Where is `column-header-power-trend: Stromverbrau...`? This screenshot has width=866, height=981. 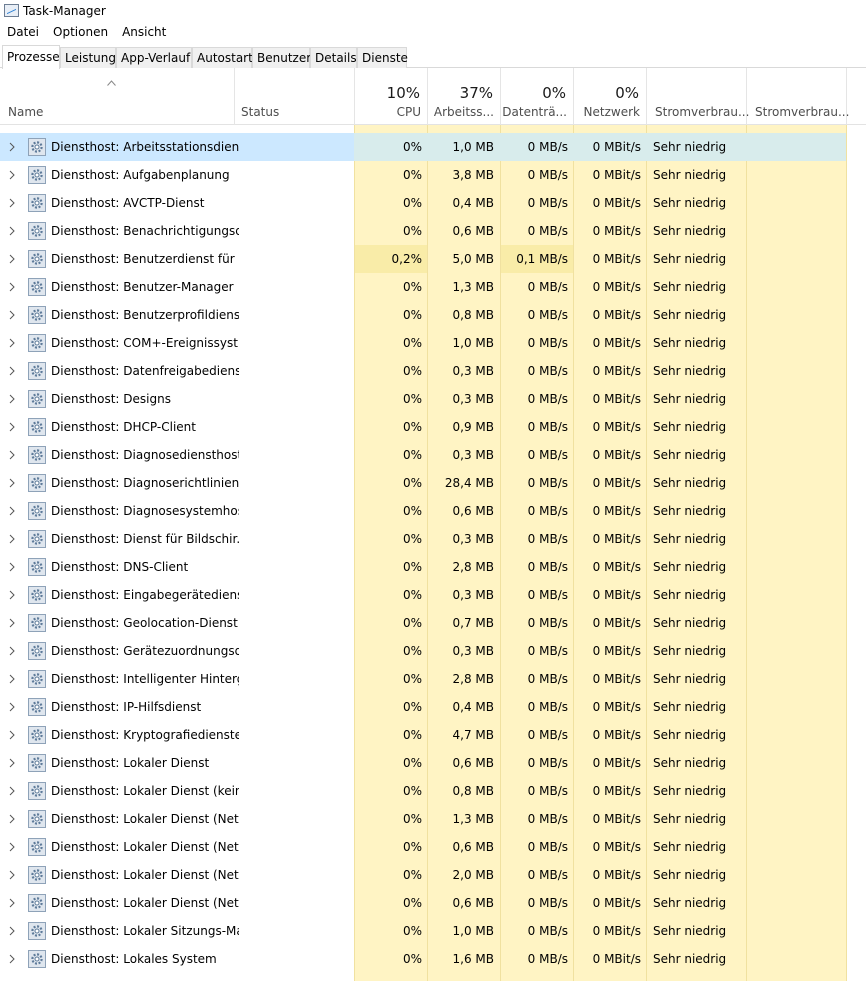 column-header-power-trend: Stromverbrau... is located at coordinates (798, 96).